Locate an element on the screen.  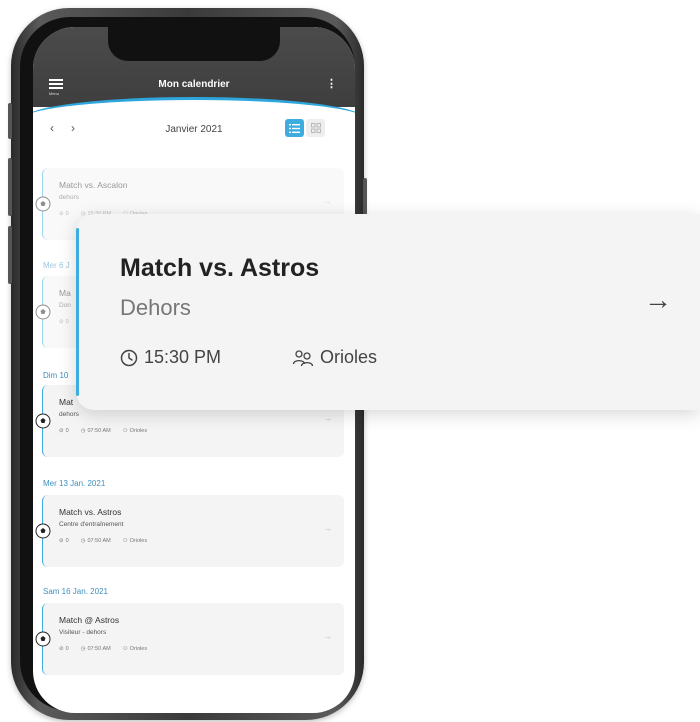
event-location: Centre d'entraînement is located at coordinates (91, 524).